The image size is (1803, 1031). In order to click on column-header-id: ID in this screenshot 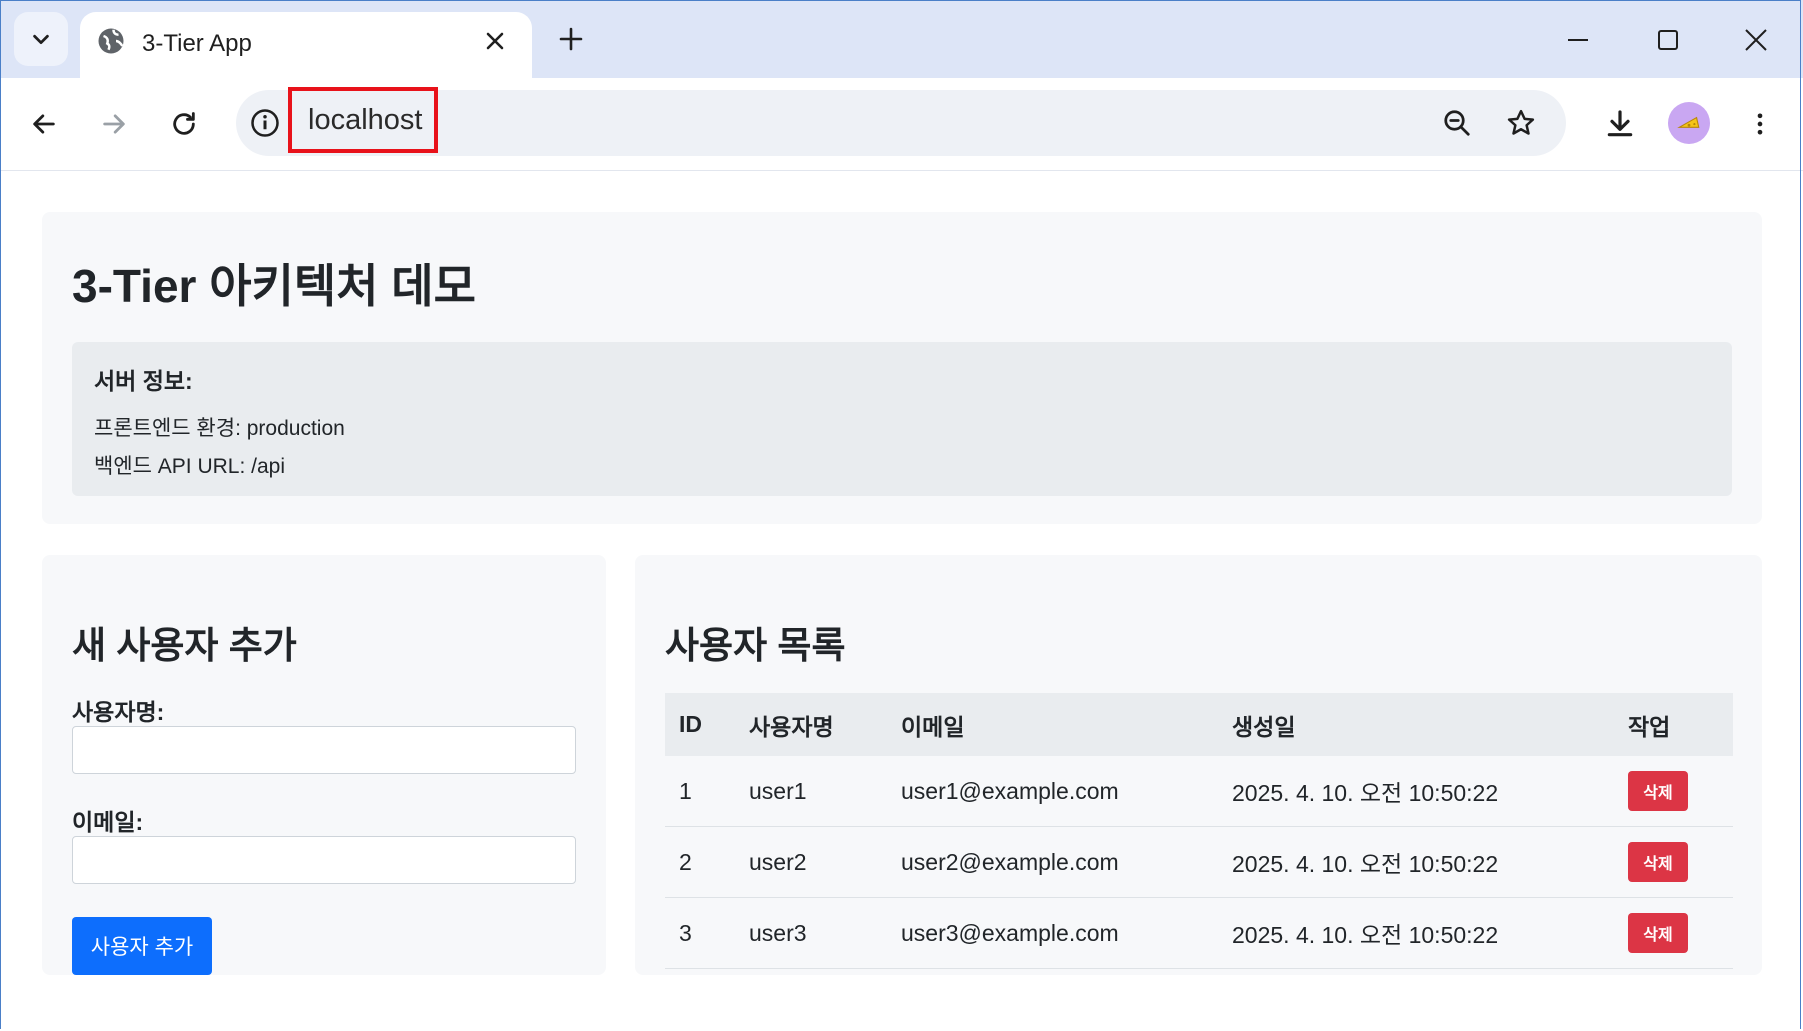, I will do `click(700, 724)`.